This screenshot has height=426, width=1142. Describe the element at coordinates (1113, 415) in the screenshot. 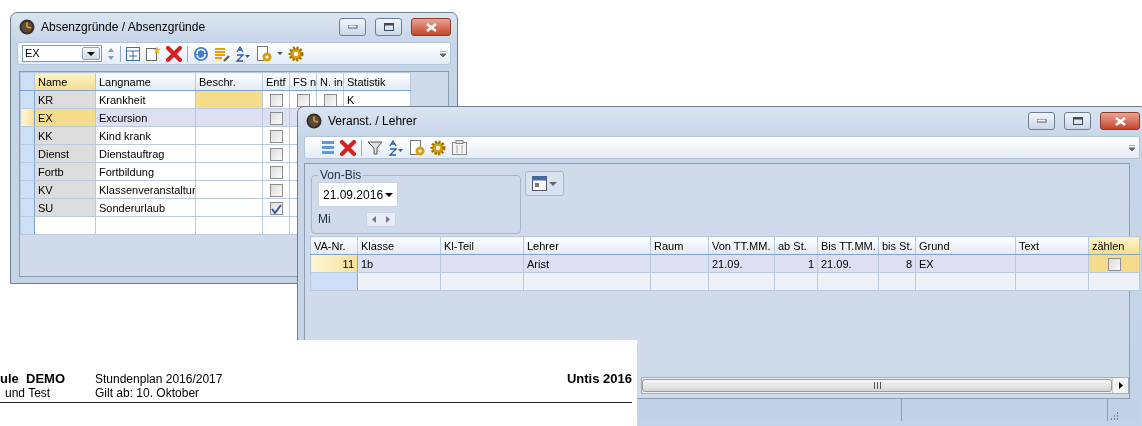

I see `resize-grip-icon` at that location.